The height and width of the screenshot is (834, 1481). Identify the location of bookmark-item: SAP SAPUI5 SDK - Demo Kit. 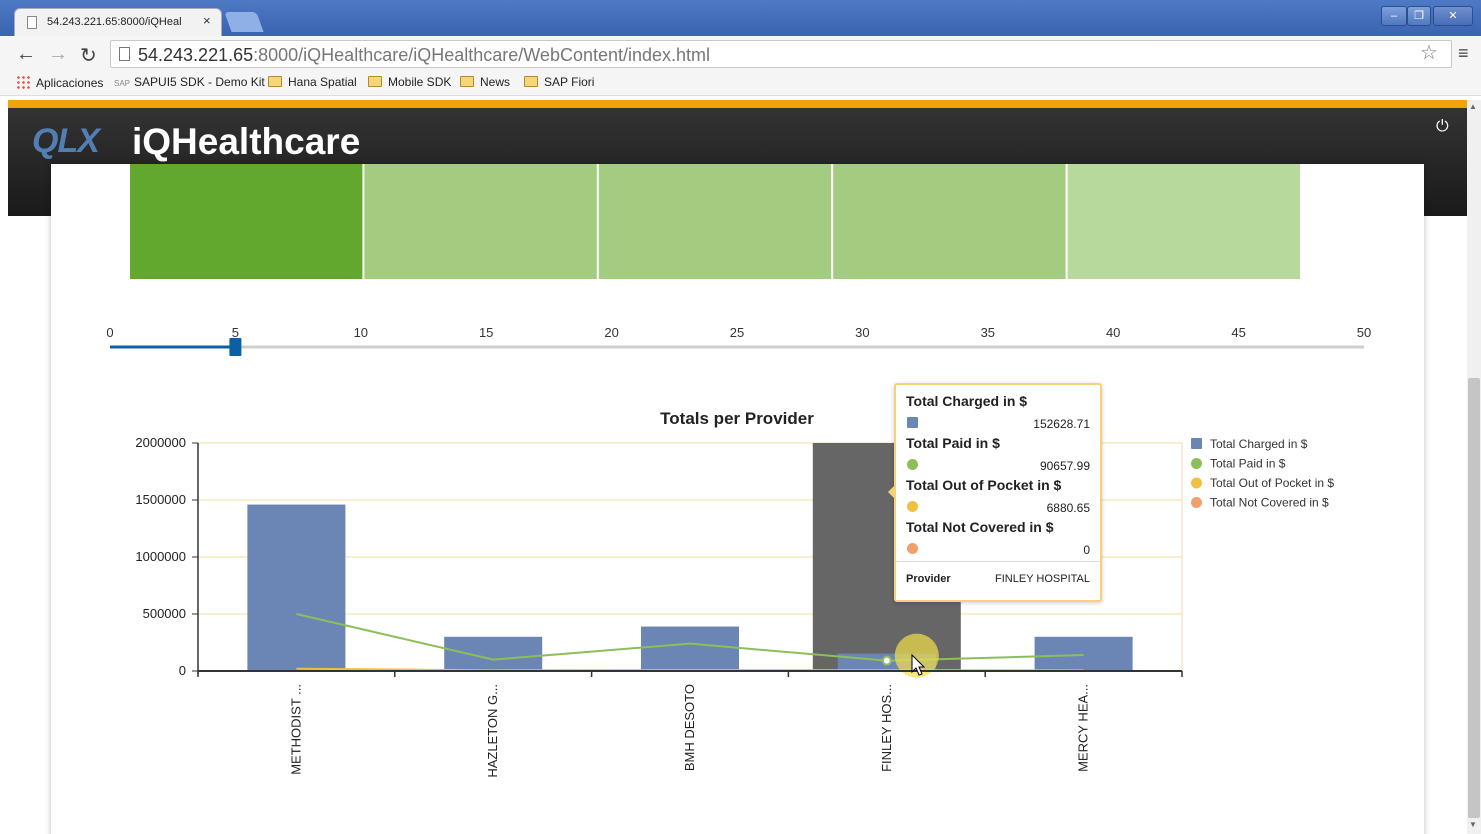
(189, 82).